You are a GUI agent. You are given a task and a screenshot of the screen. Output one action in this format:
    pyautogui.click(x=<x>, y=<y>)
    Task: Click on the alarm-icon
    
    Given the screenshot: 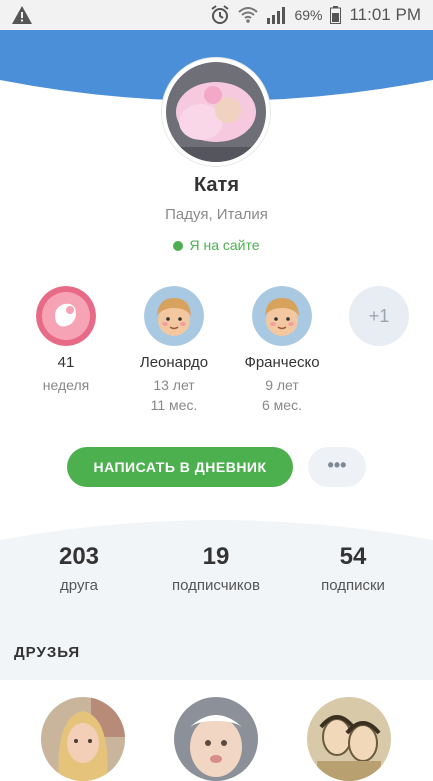 What is the action you would take?
    pyautogui.click(x=220, y=14)
    